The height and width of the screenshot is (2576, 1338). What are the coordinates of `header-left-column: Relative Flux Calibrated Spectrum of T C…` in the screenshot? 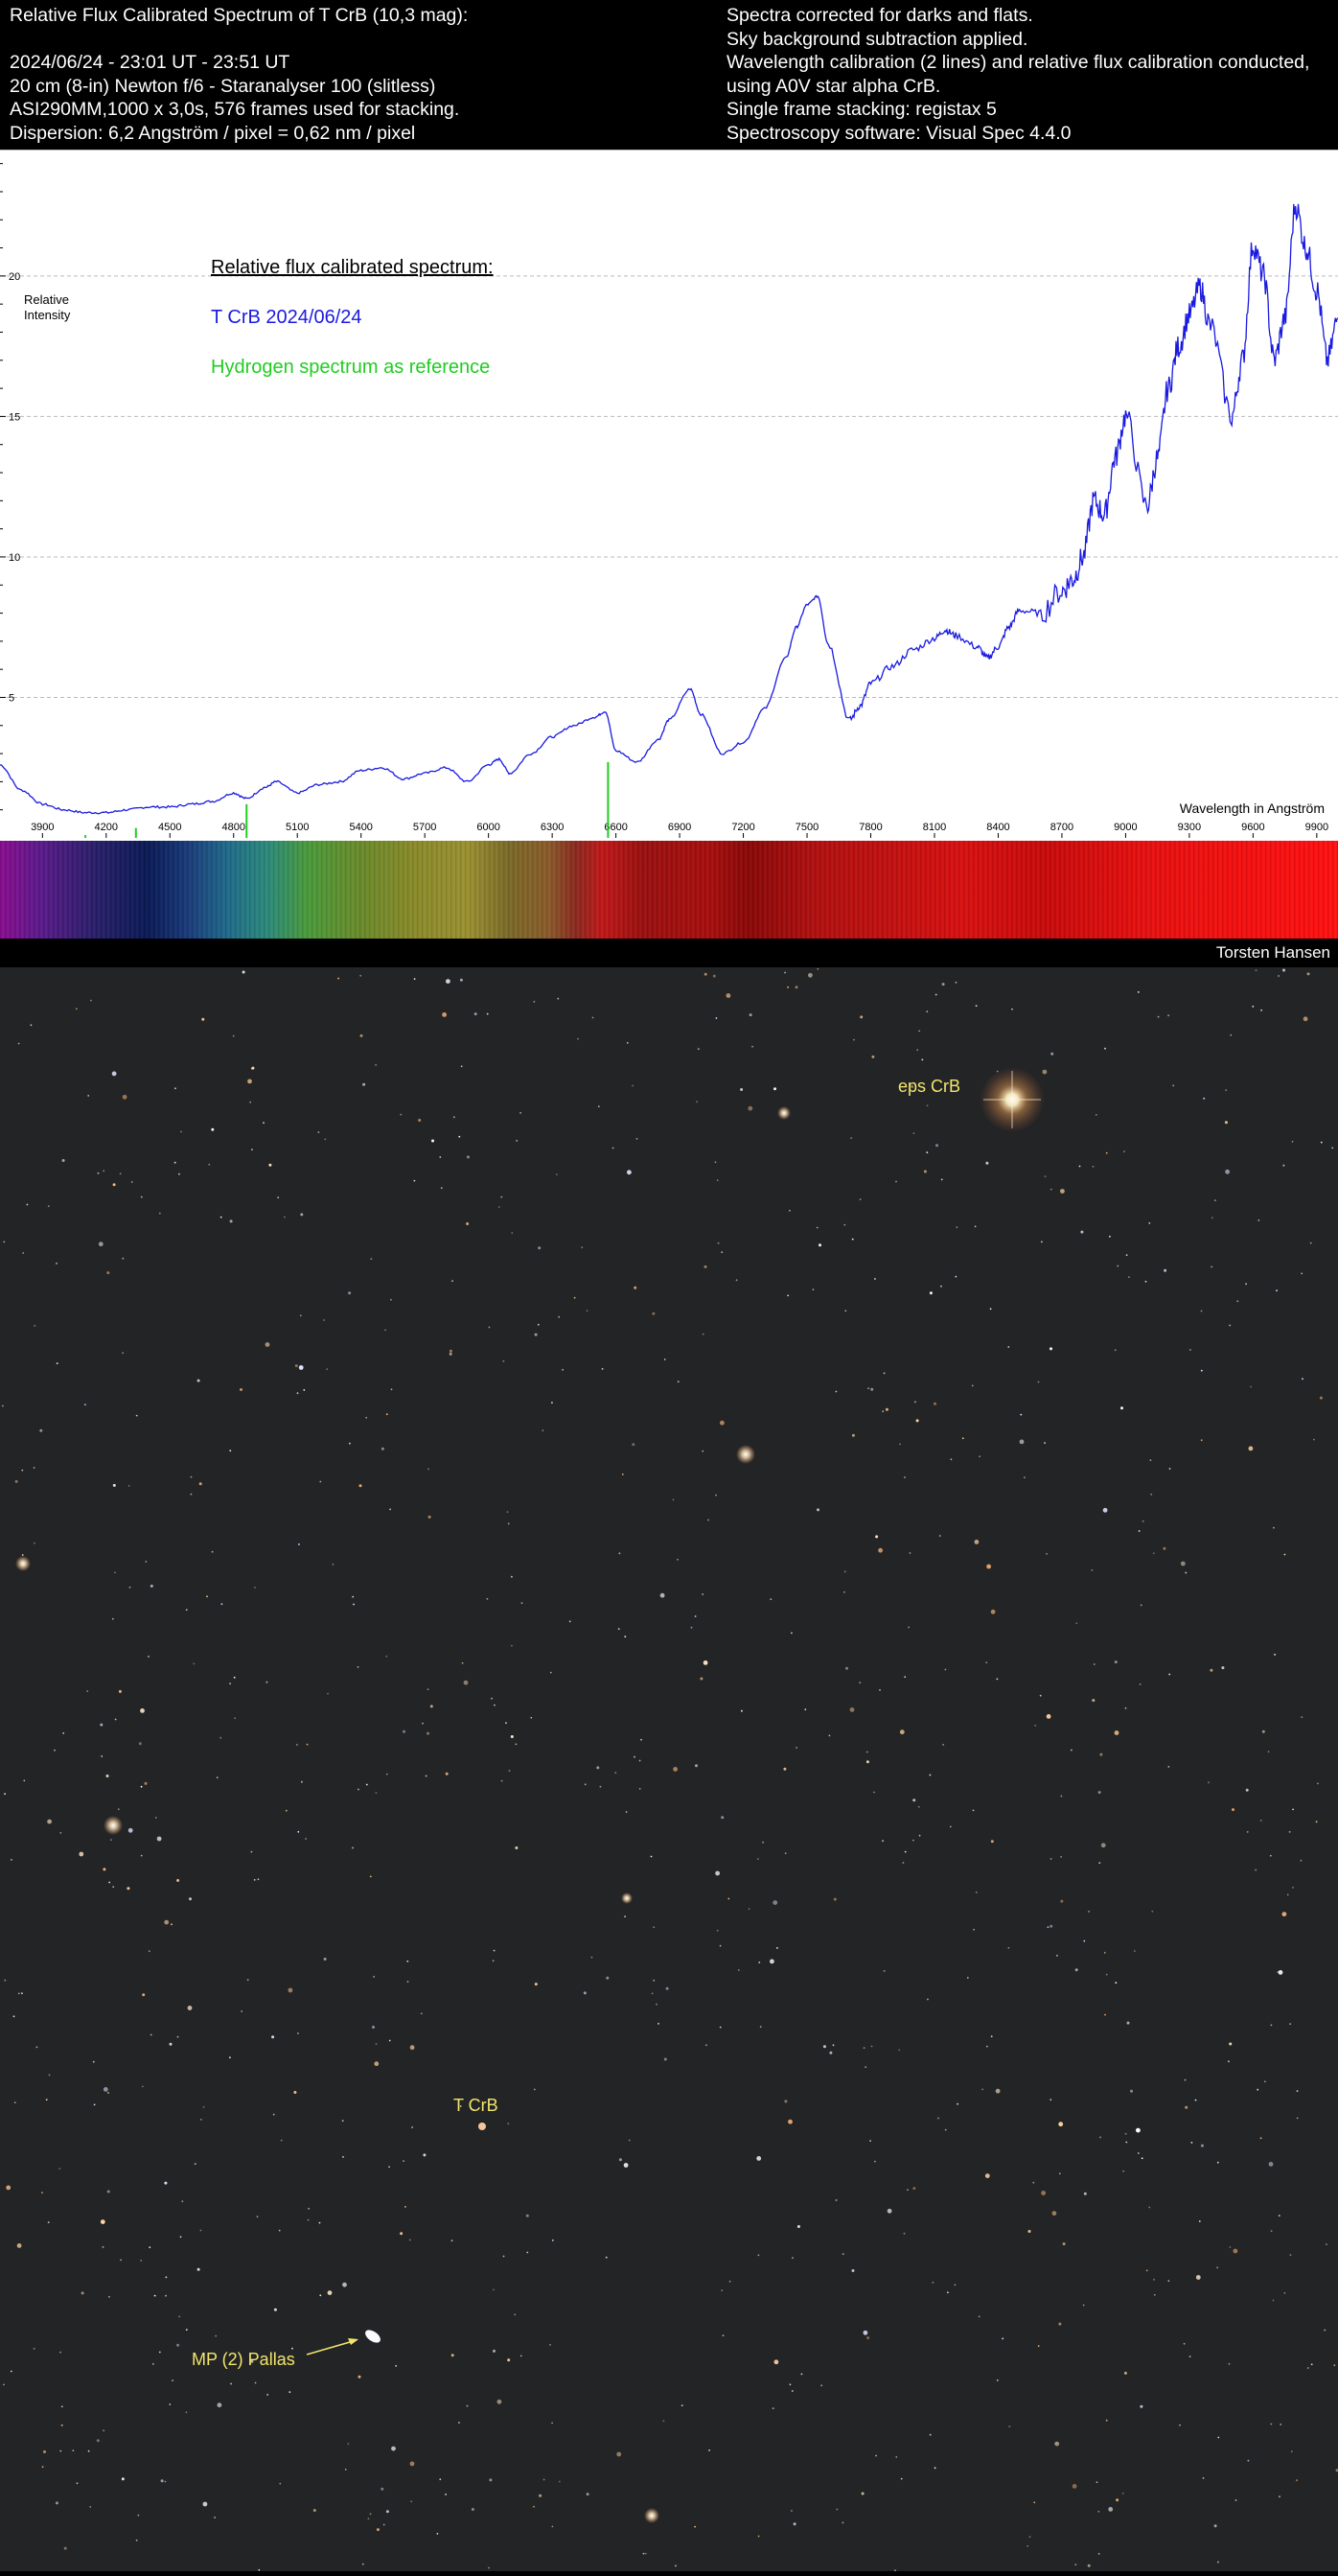 It's located at (239, 74).